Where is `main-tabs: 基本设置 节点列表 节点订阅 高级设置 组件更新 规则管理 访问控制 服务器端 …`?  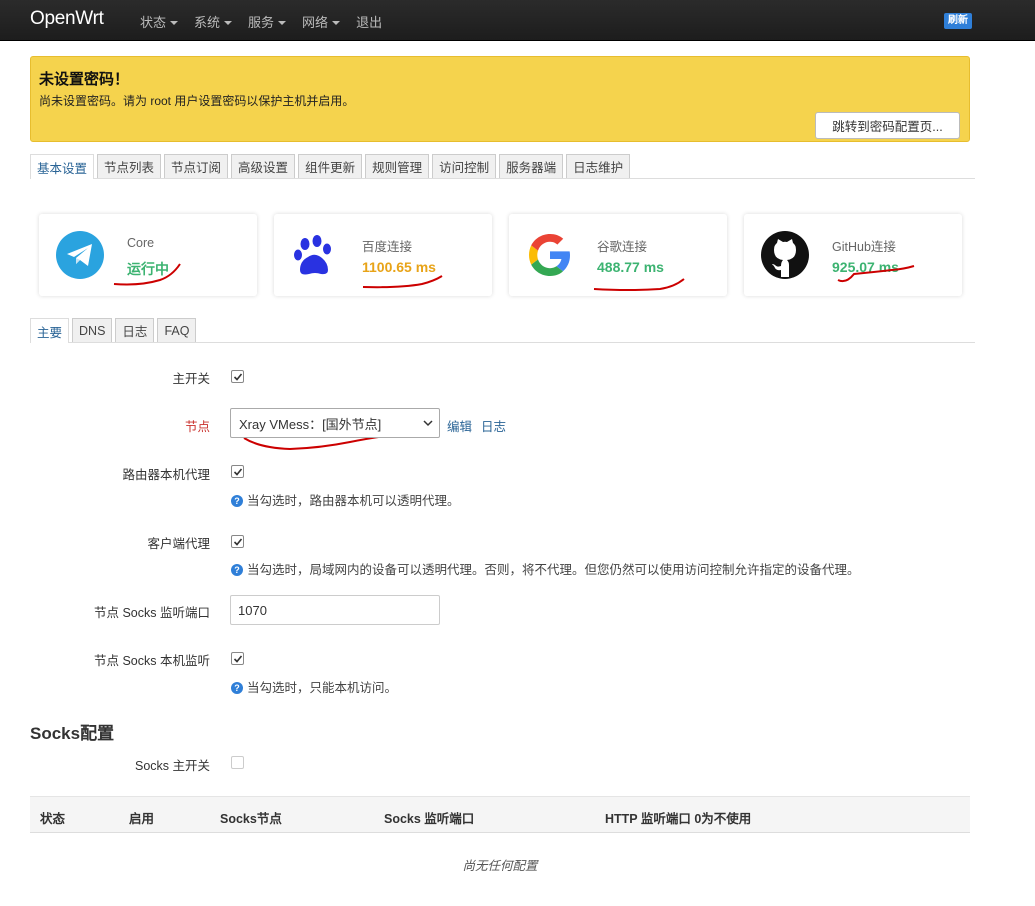 main-tabs: 基本设置 节点列表 节点订阅 高级设置 组件更新 规则管理 访问控制 服务器端 … is located at coordinates (502, 166).